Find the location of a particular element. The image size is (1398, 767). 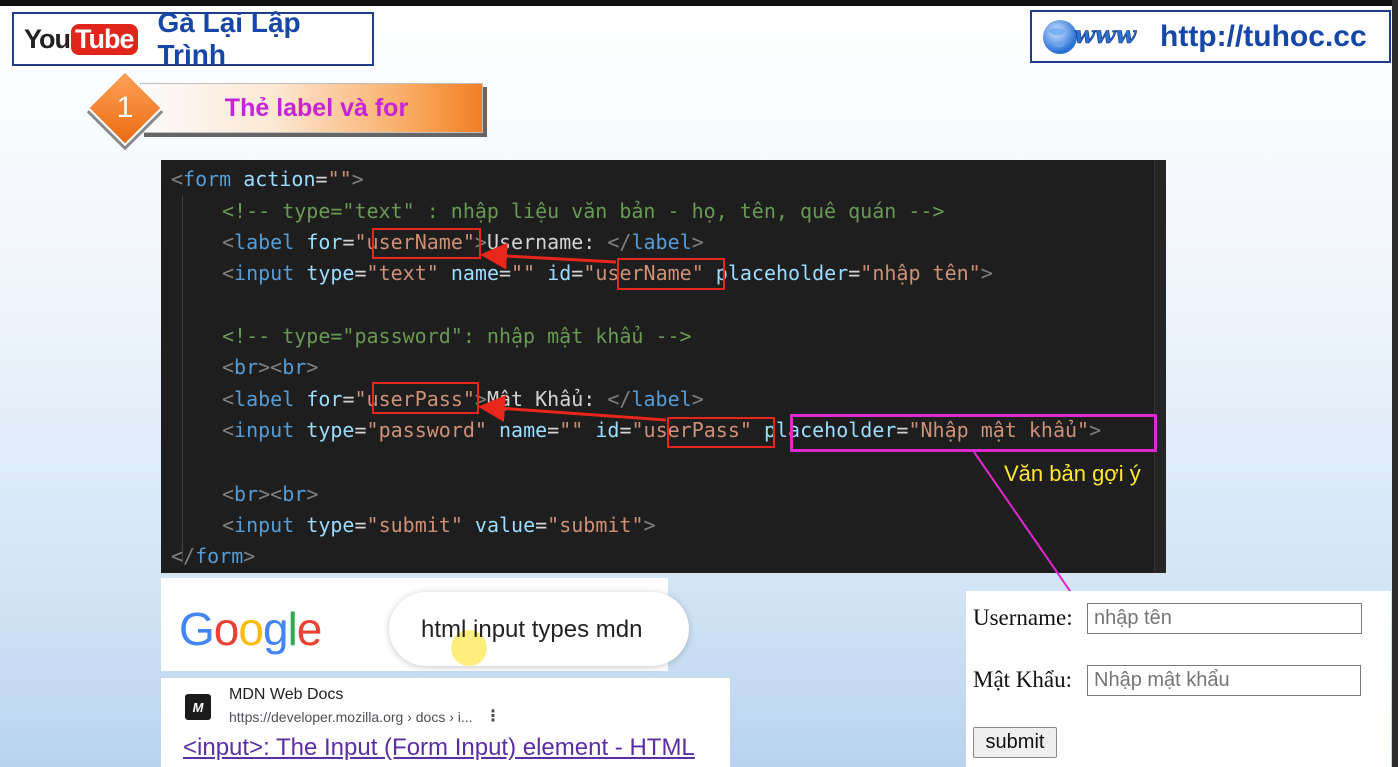

highlight-placeholder-attribute is located at coordinates (973, 433).